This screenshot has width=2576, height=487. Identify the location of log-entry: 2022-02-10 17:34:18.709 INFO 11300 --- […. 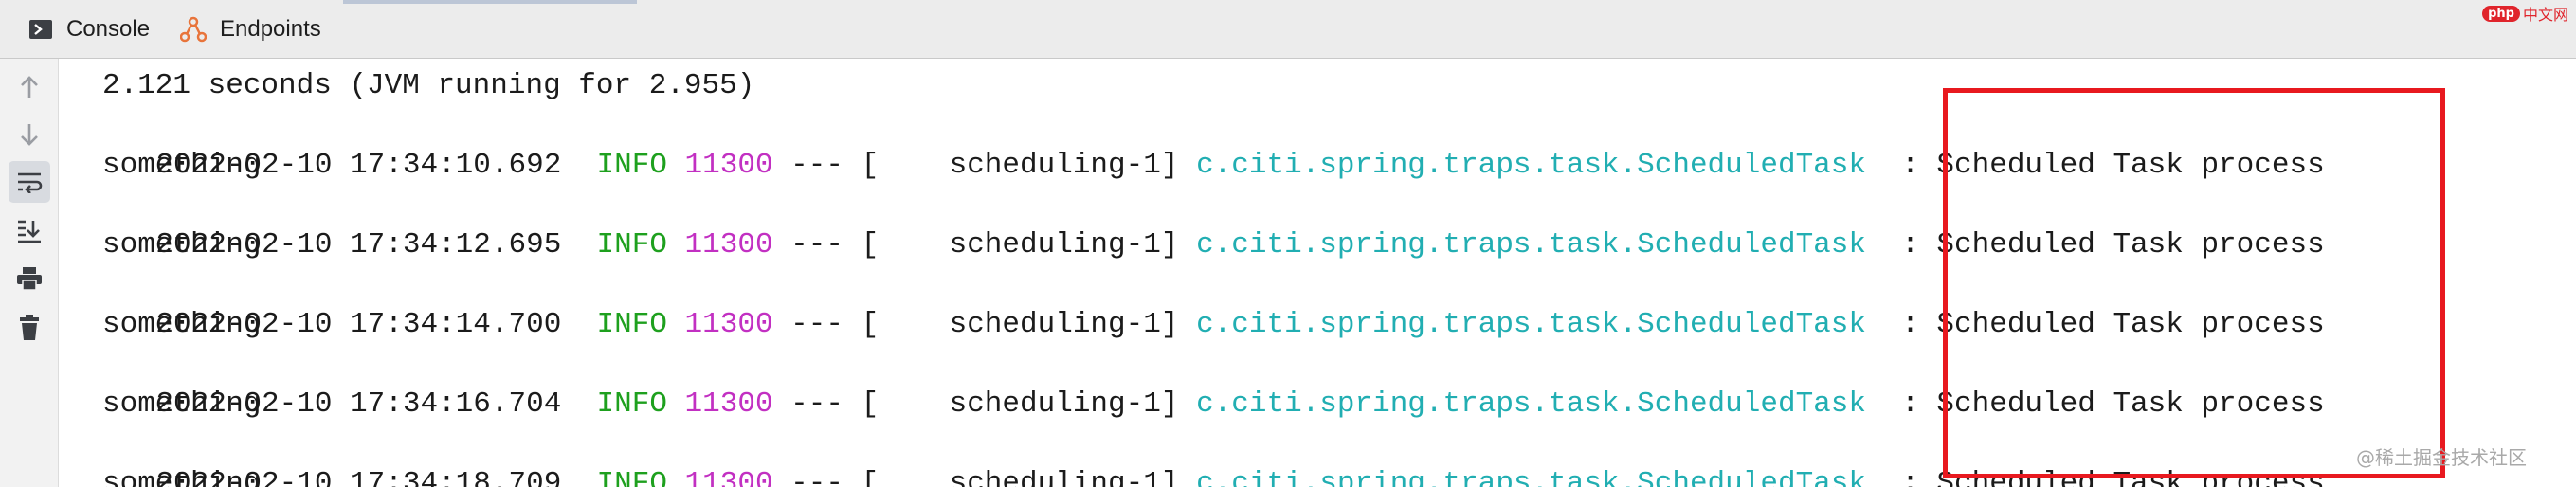
(1204, 455).